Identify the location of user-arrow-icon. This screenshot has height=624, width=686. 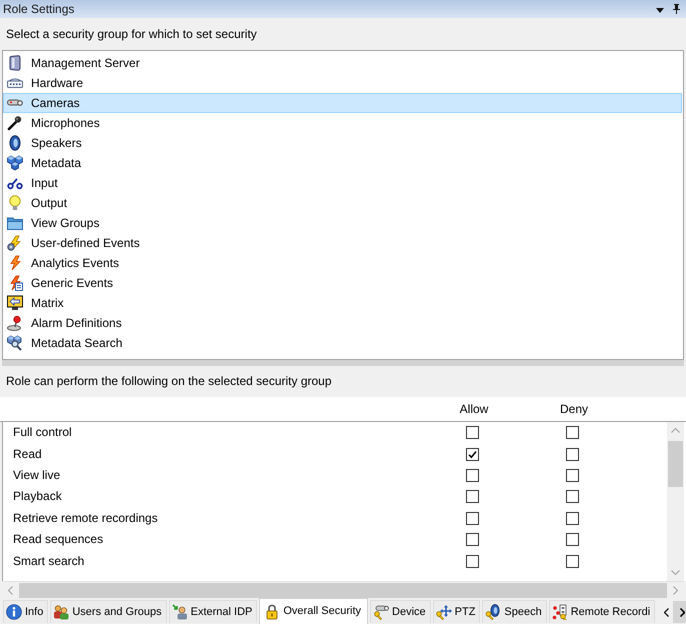
(180, 612).